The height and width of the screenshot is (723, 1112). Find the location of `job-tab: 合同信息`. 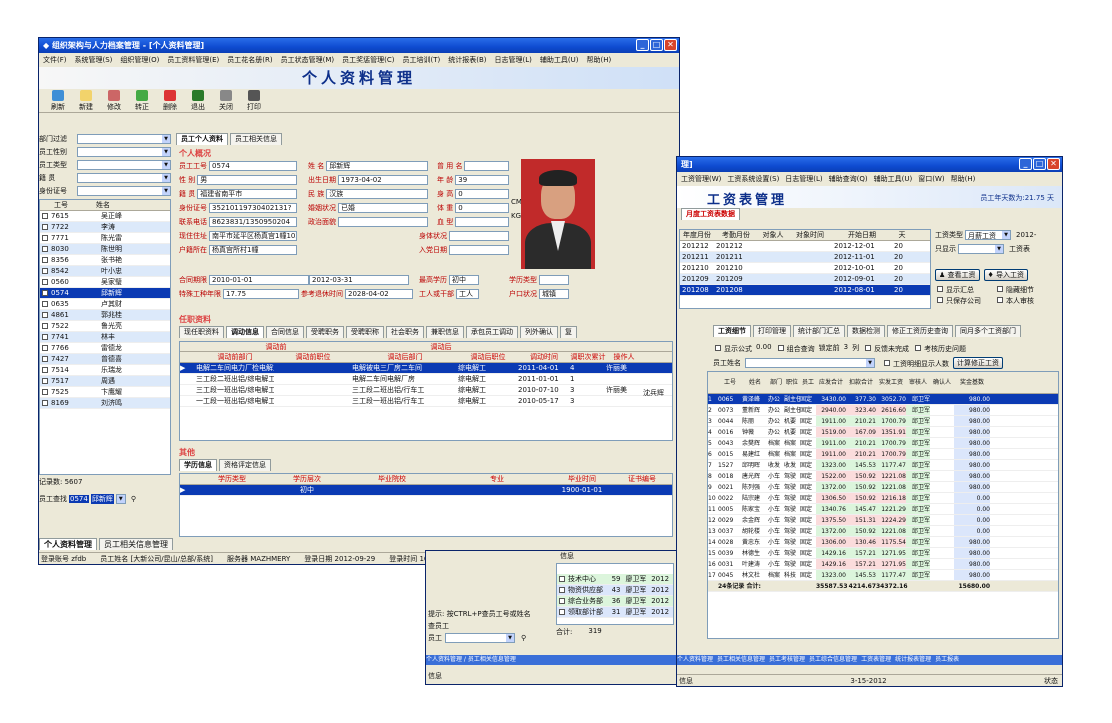

job-tab: 合同信息 is located at coordinates (285, 332).